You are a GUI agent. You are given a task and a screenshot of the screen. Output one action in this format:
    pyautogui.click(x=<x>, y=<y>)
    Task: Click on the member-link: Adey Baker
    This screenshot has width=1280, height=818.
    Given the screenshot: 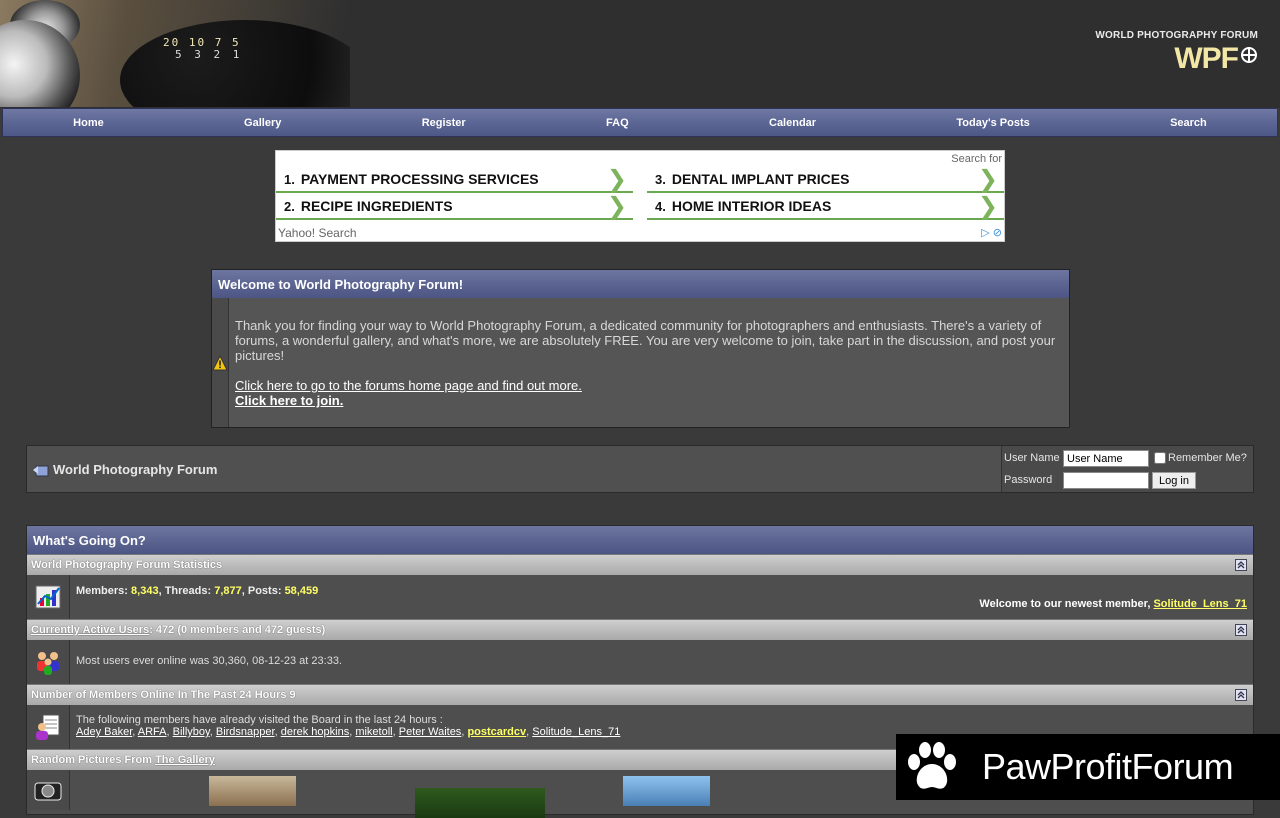 What is the action you would take?
    pyautogui.click(x=104, y=732)
    